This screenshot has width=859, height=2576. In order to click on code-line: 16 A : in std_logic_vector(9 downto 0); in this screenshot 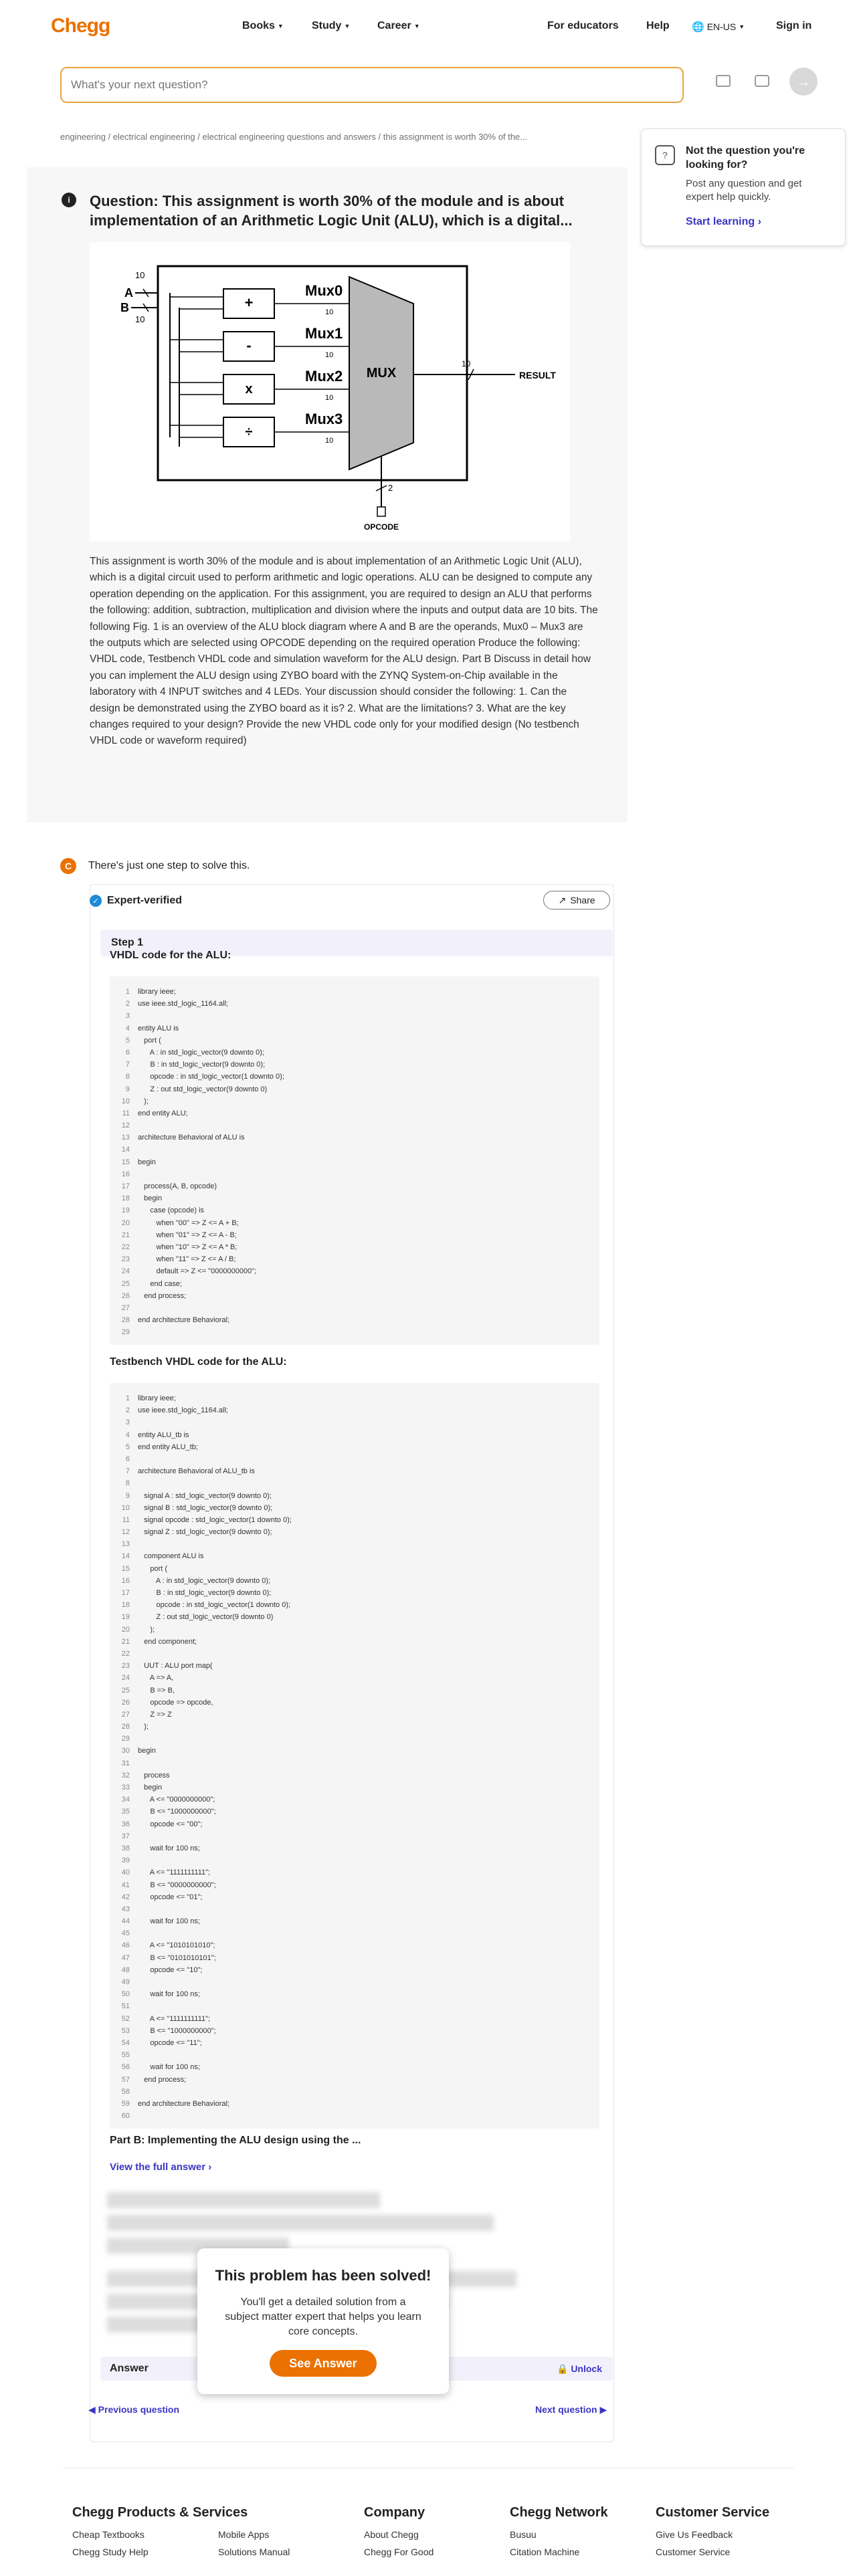, I will do `click(355, 1581)`.